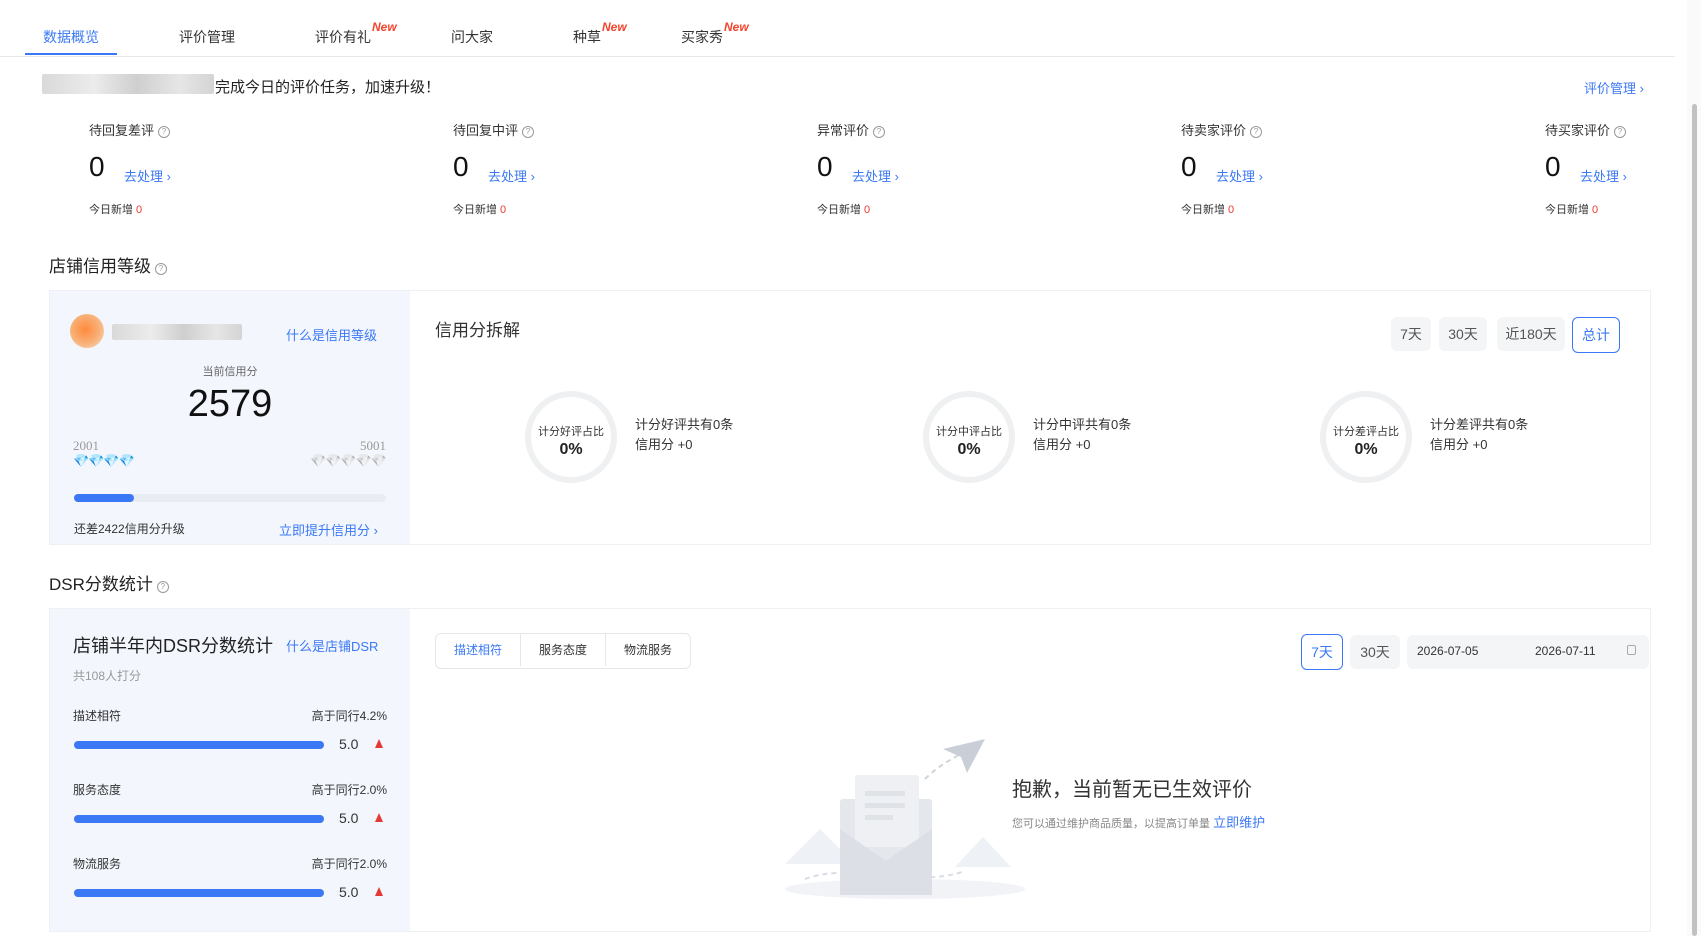  Describe the element at coordinates (207, 37) in the screenshot. I see `tab-review-management: 评价管理` at that location.